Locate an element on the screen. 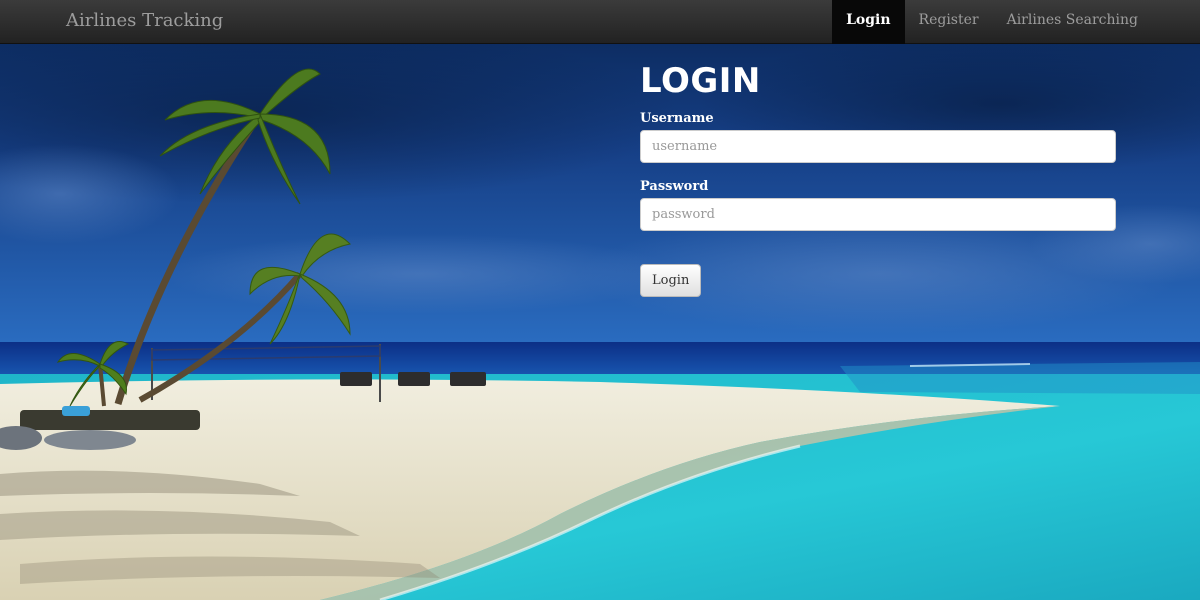 The width and height of the screenshot is (1200, 600). password-label: Password is located at coordinates (674, 186).